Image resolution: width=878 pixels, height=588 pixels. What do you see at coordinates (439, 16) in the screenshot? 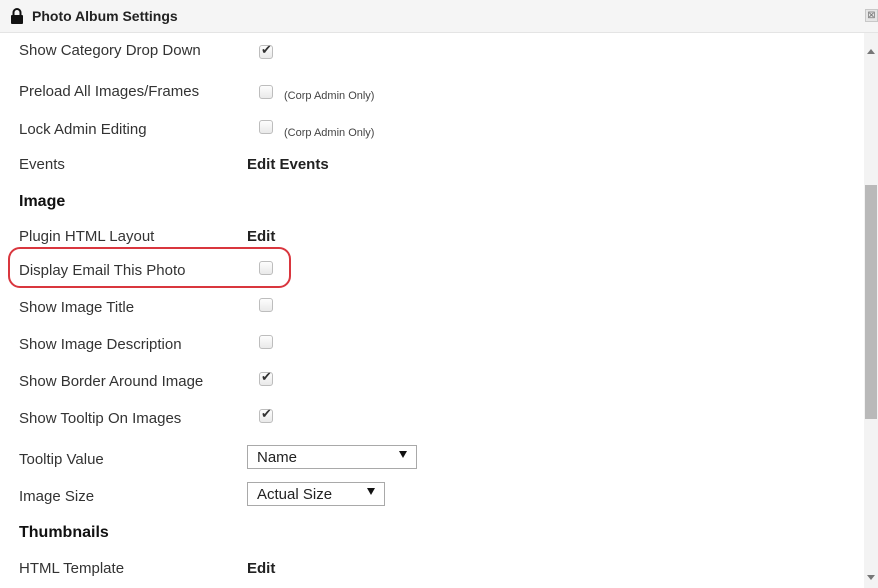
I see `dialog-titlebar: Photo Album Settings ⊠` at bounding box center [439, 16].